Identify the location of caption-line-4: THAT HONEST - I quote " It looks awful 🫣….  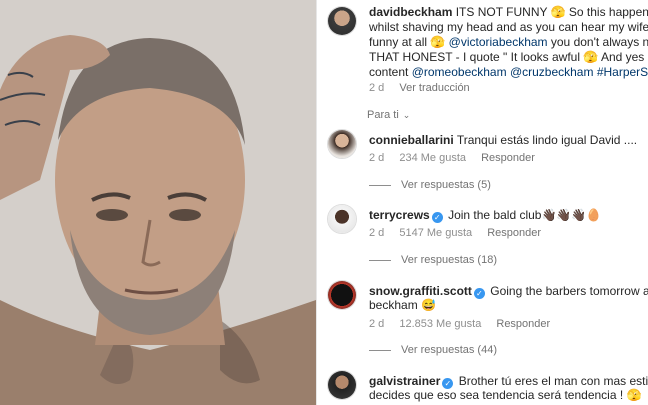
(508, 57).